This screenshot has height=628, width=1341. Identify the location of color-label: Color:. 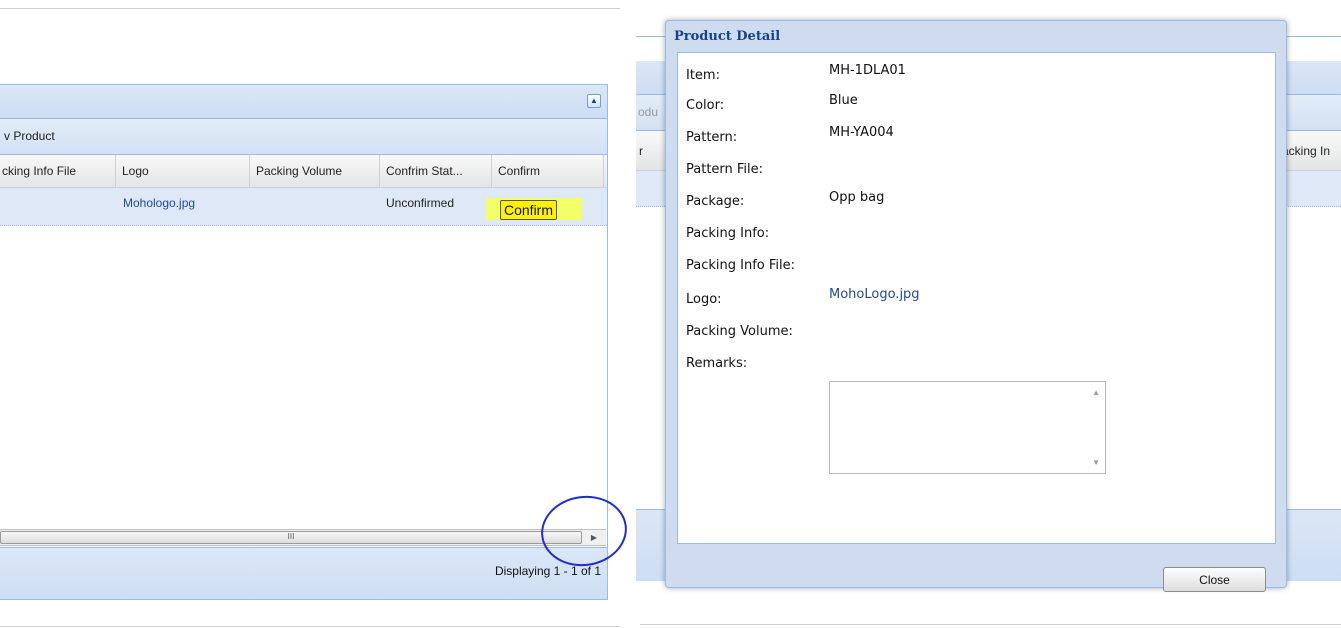
(705, 105).